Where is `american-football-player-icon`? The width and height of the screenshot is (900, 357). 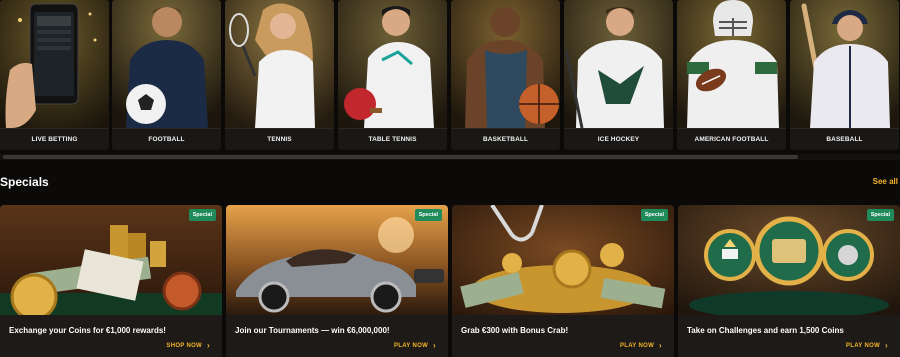 american-football-player-icon is located at coordinates (731, 64).